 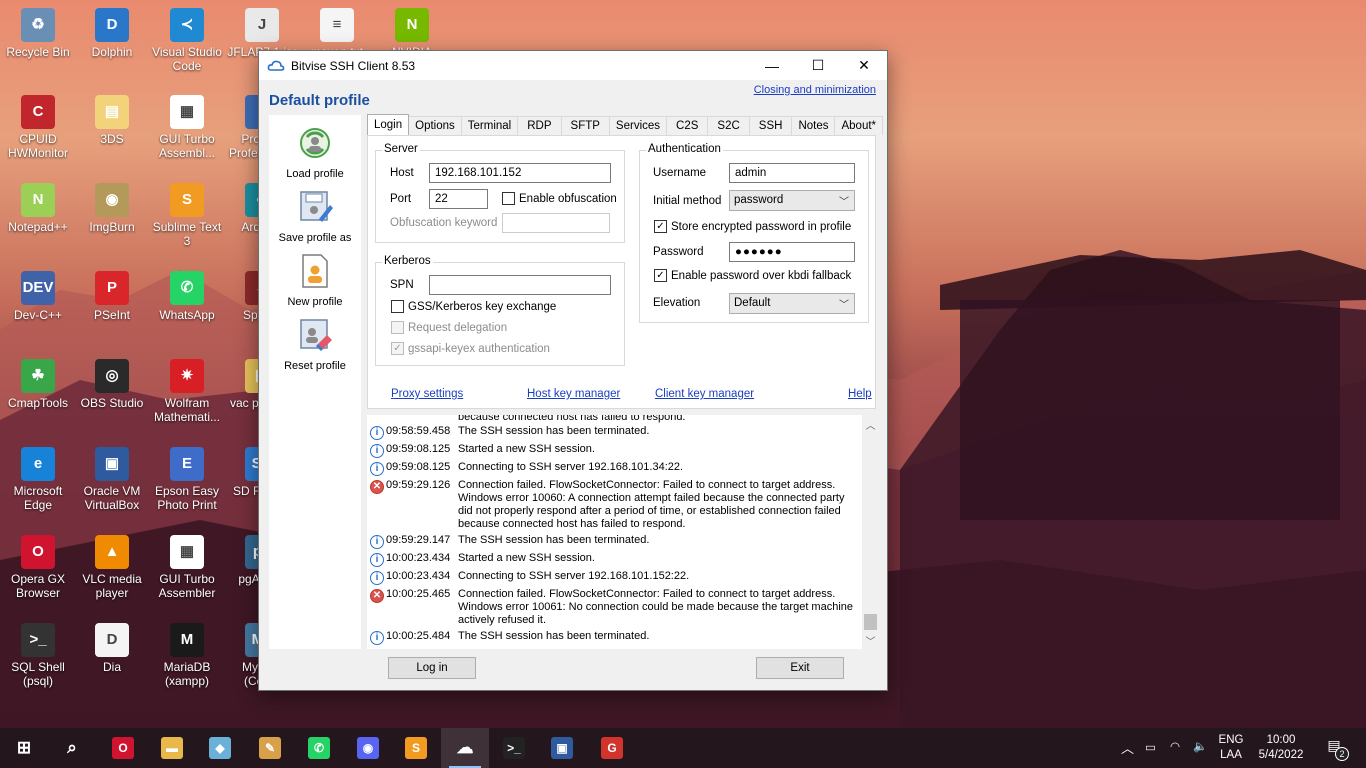 I want to click on desktop-icon-recycle-bin: ♻ Recycle Bin, so click(x=38, y=33).